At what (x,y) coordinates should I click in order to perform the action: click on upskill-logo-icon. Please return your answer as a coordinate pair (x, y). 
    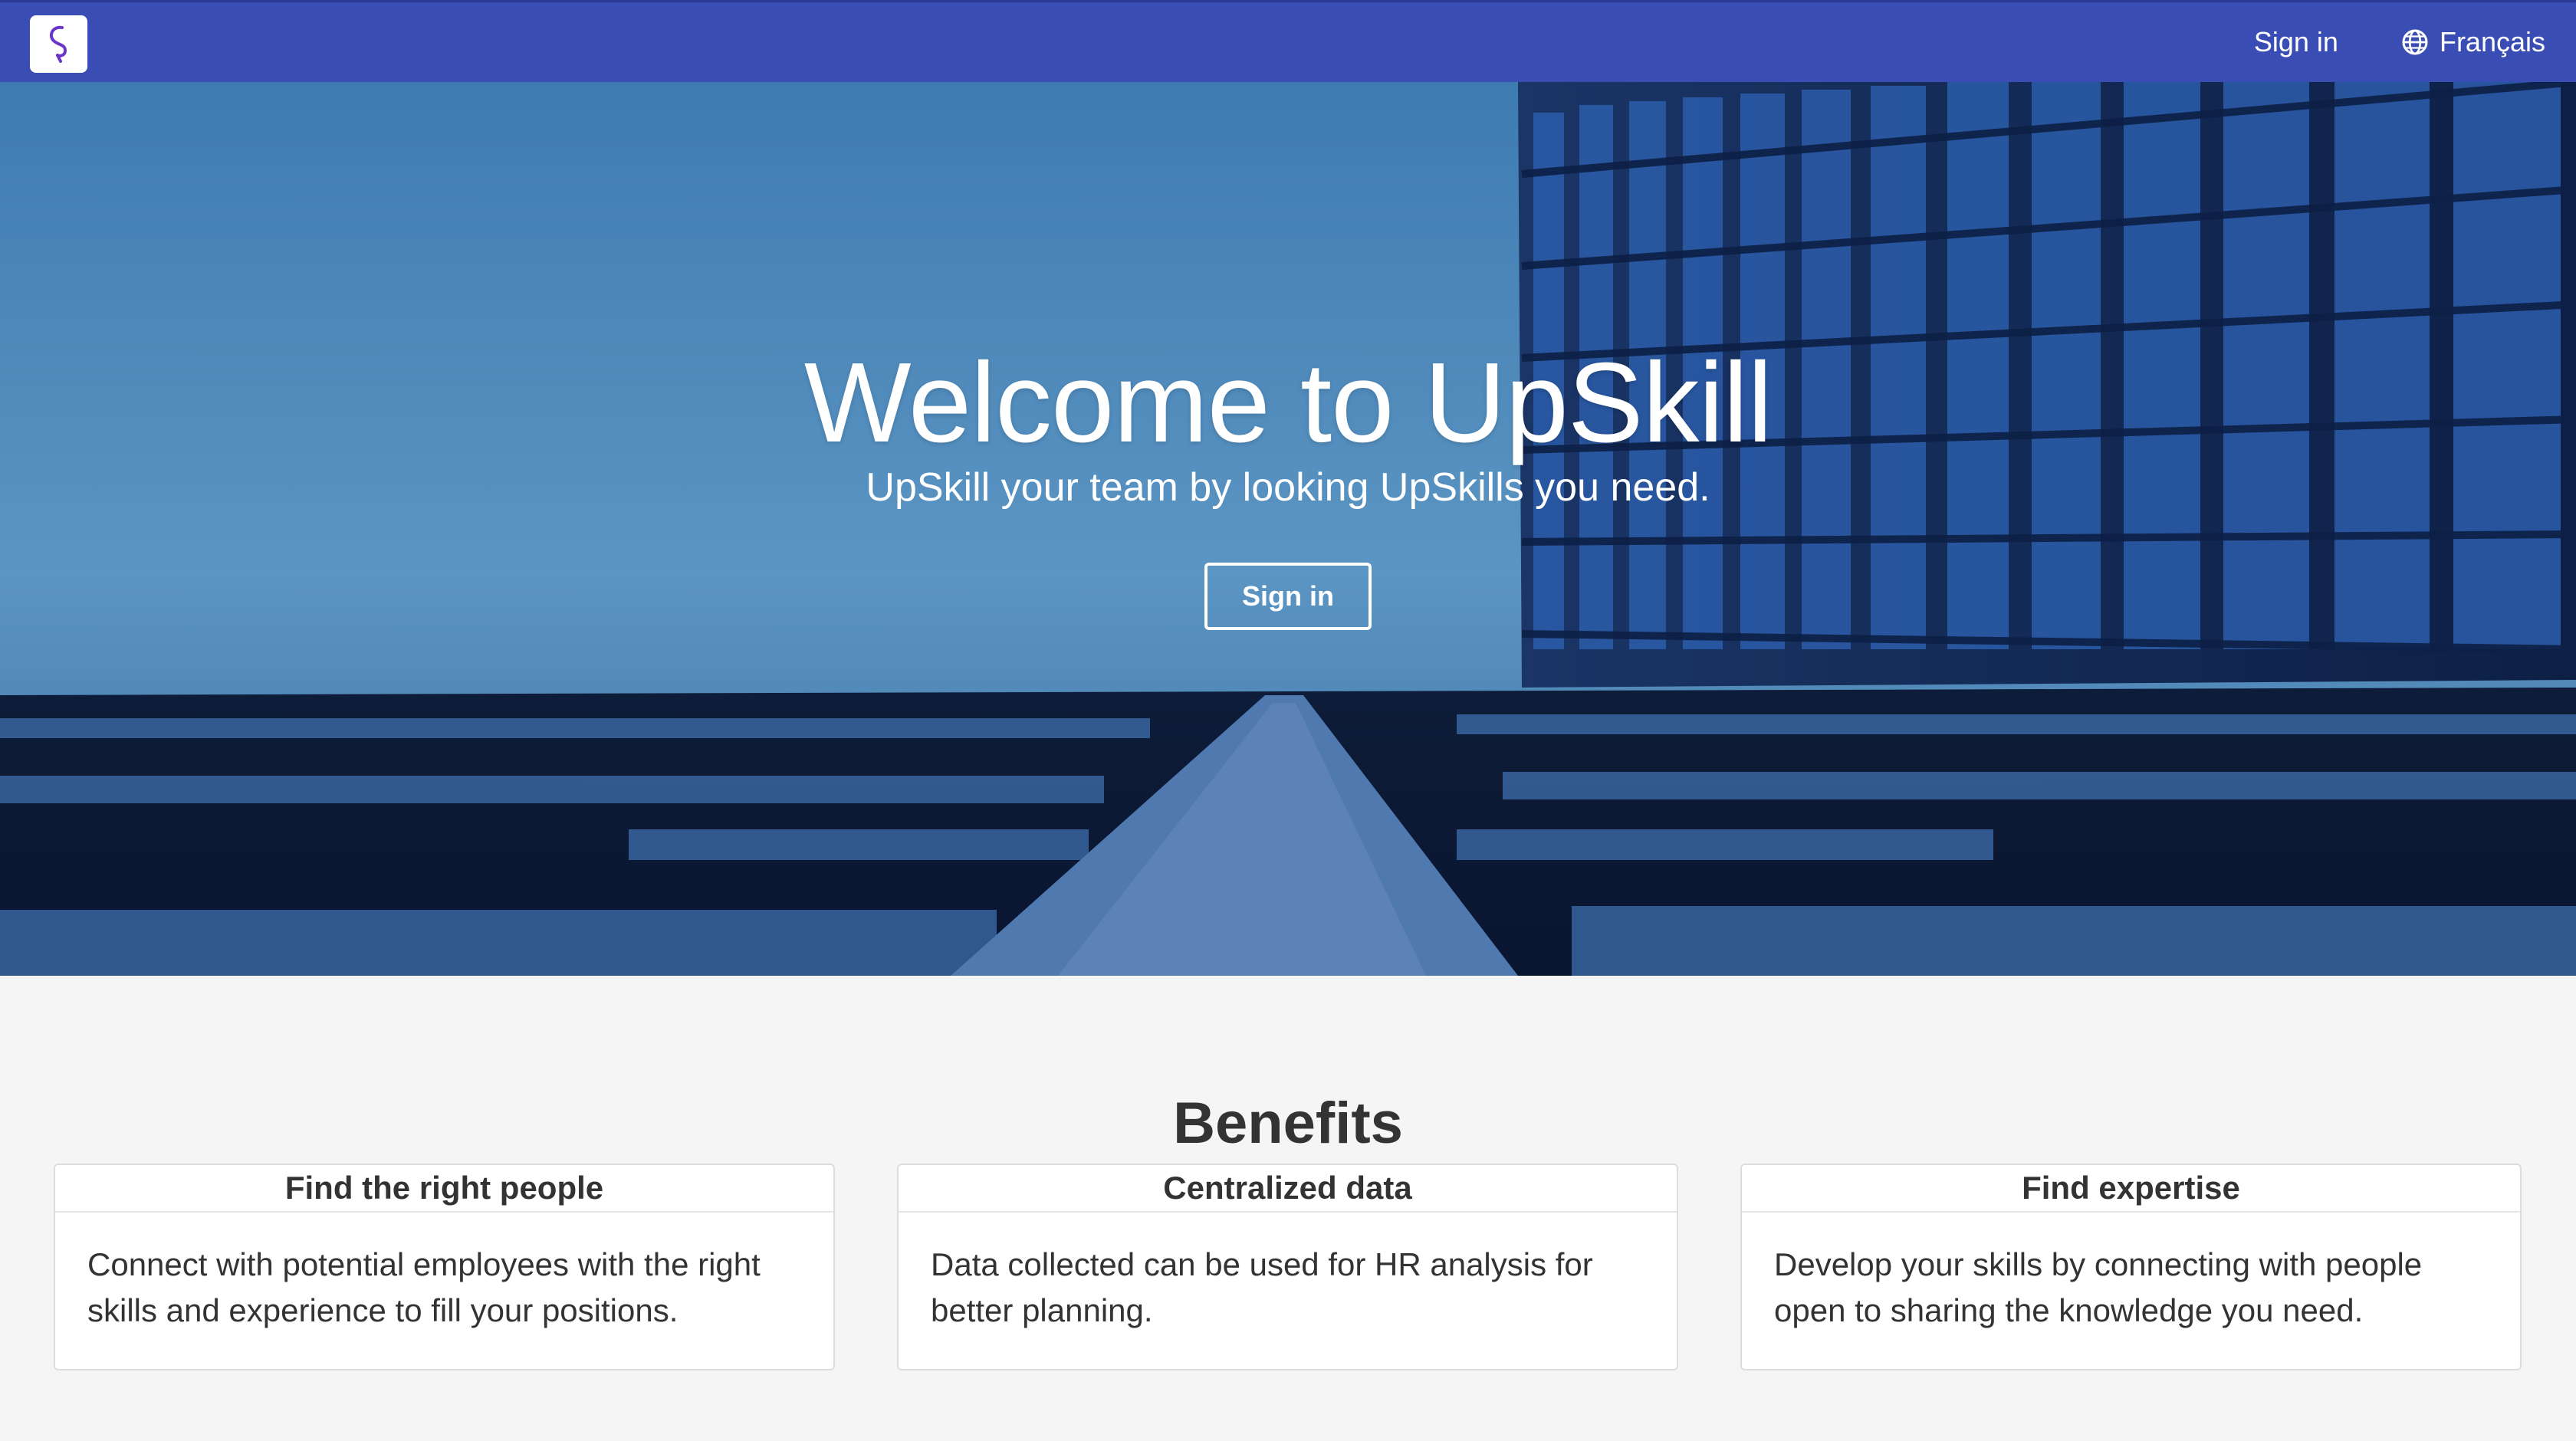
    Looking at the image, I should click on (58, 44).